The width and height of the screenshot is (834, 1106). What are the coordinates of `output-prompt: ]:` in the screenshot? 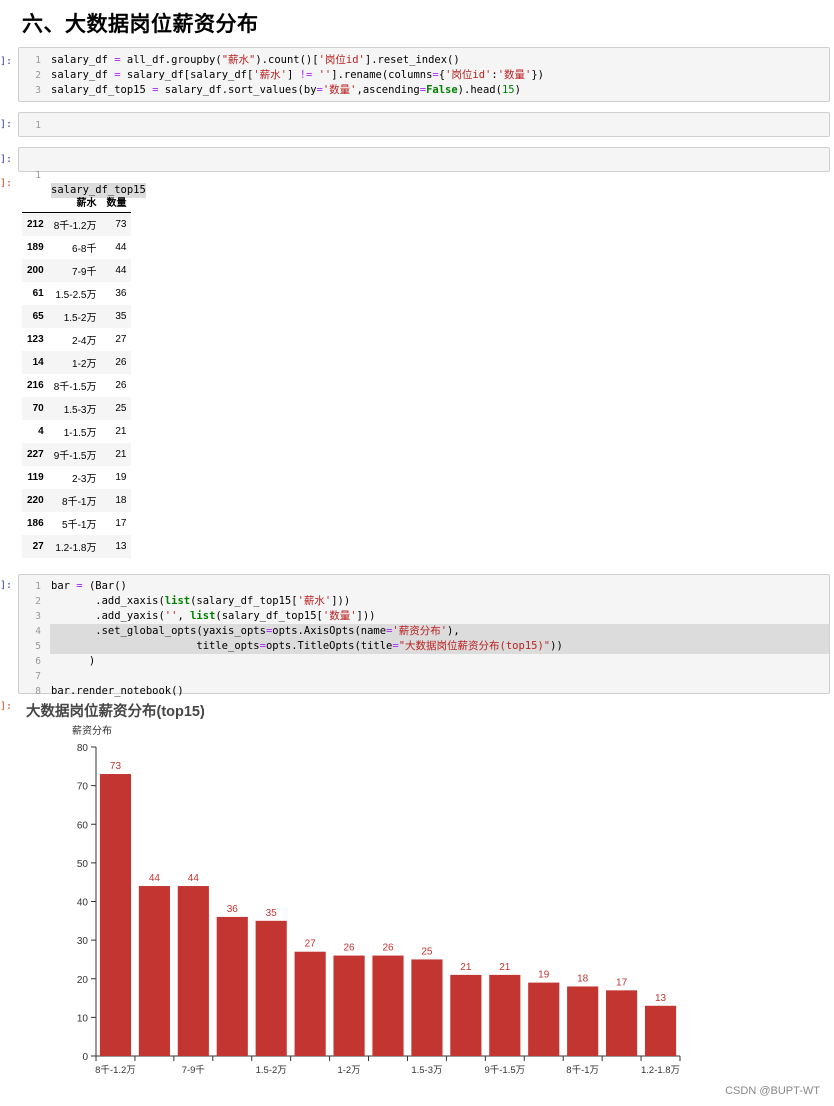 It's located at (6, 706).